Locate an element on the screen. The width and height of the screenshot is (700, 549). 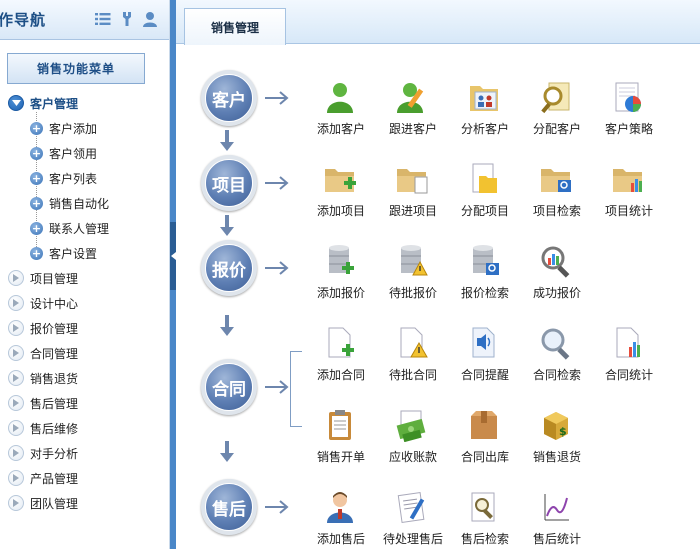
tab-bar: 销售管理 is located at coordinates (438, 22).